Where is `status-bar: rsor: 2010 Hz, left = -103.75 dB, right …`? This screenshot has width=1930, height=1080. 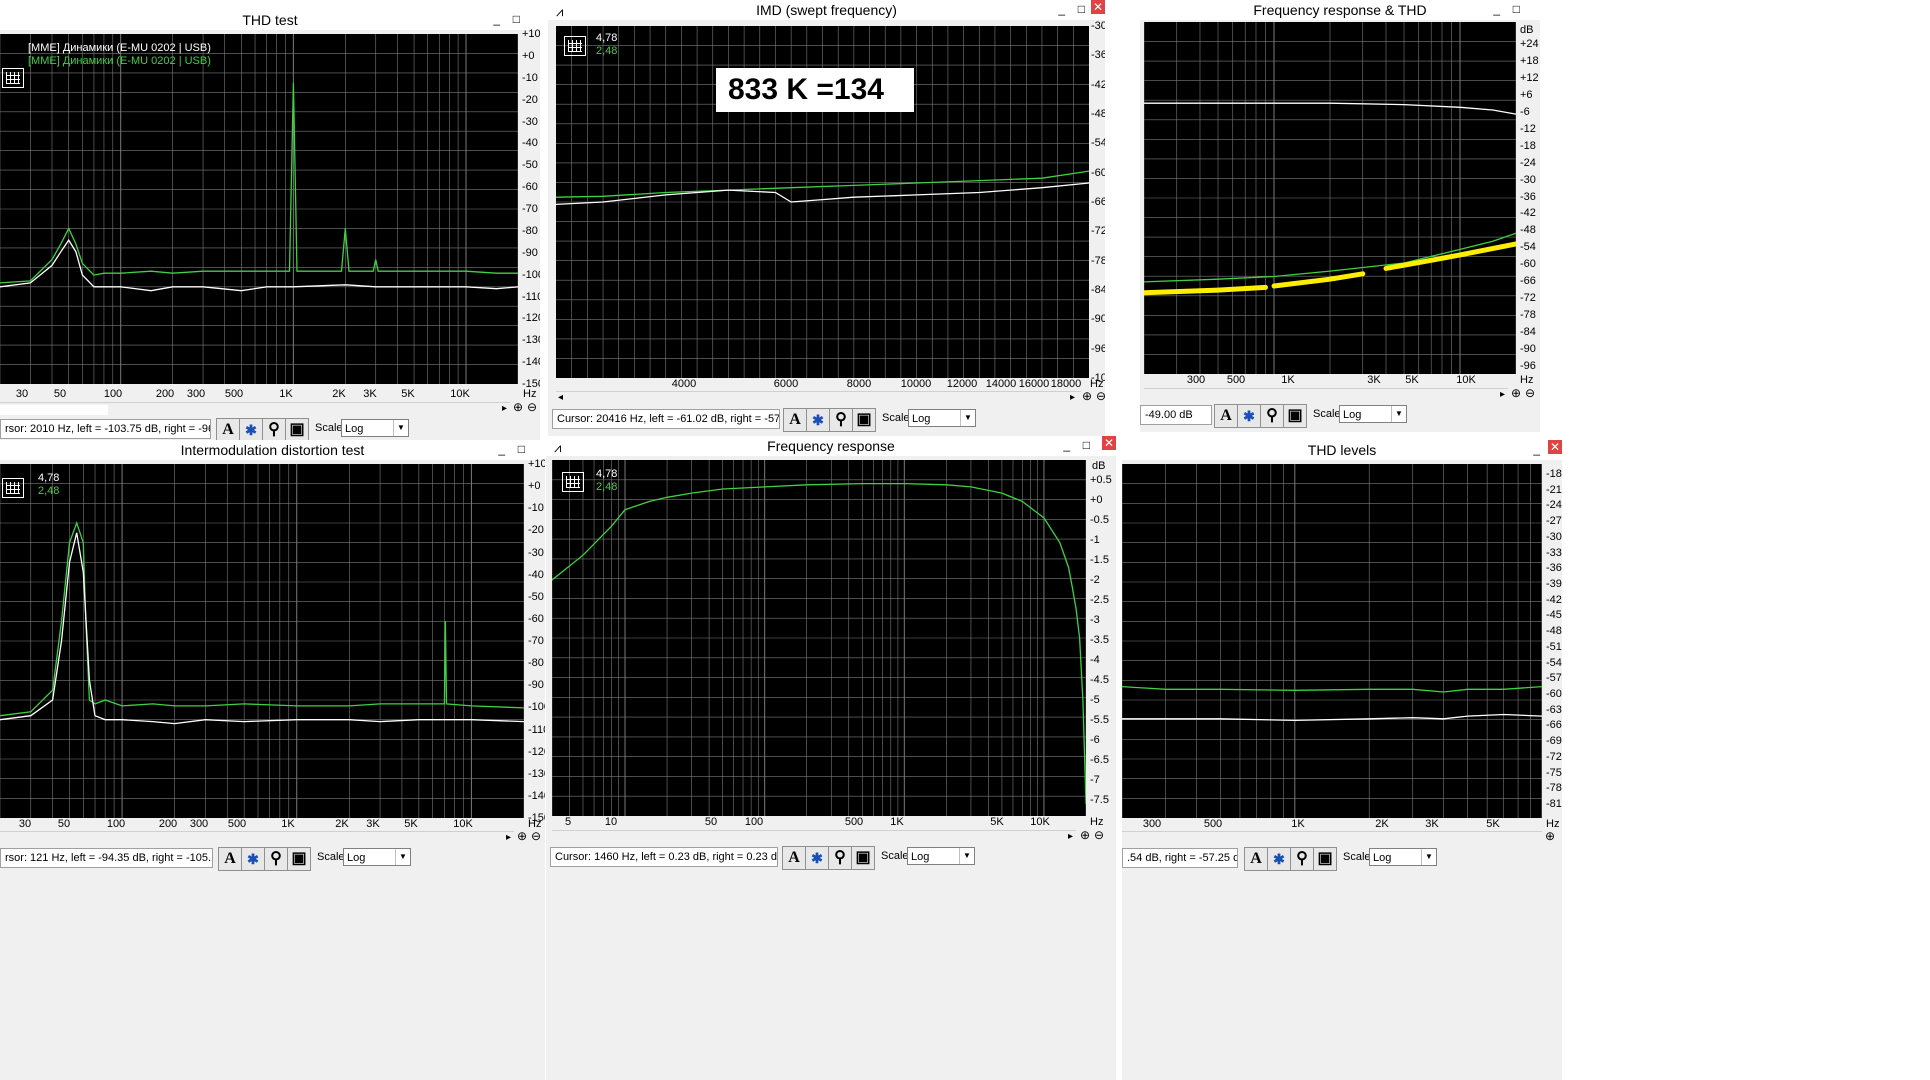
status-bar: rsor: 2010 Hz, left = -103.75 dB, right … is located at coordinates (270, 428).